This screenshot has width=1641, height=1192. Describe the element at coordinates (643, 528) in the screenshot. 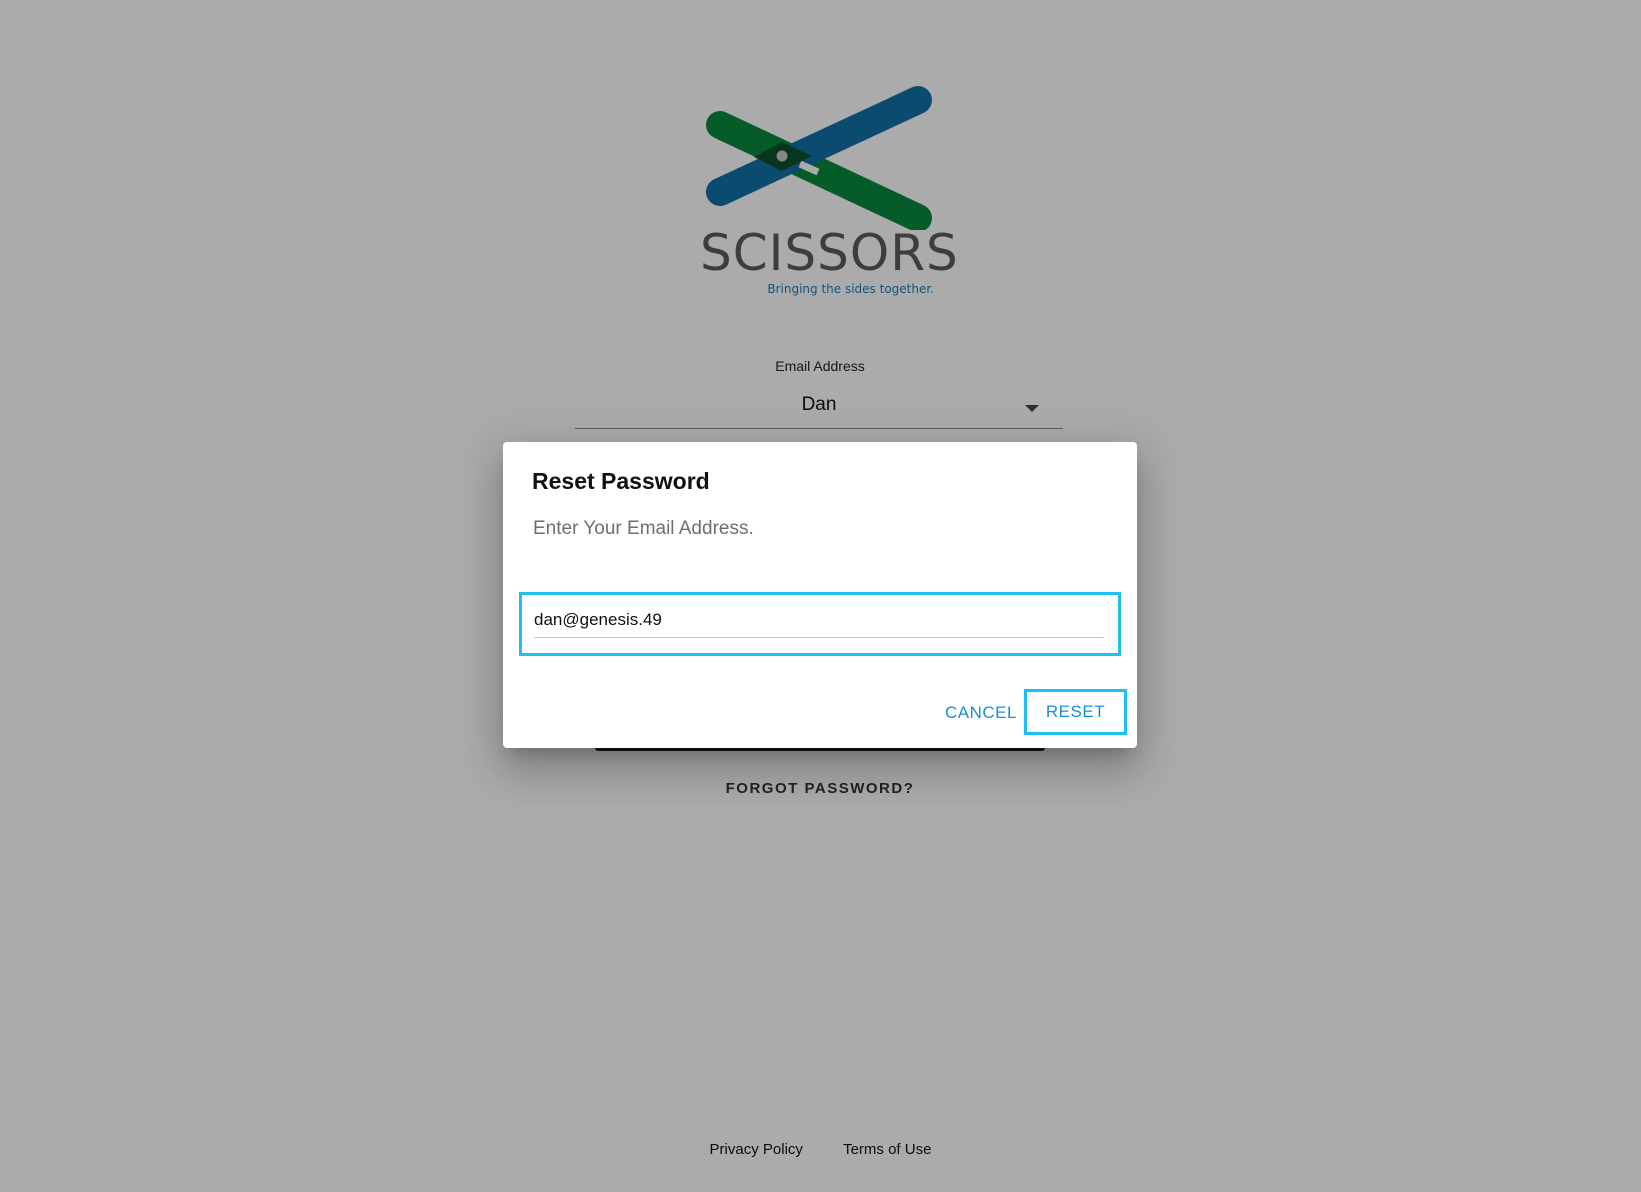

I see `dialog-instructions: Enter Your Email Address.` at that location.